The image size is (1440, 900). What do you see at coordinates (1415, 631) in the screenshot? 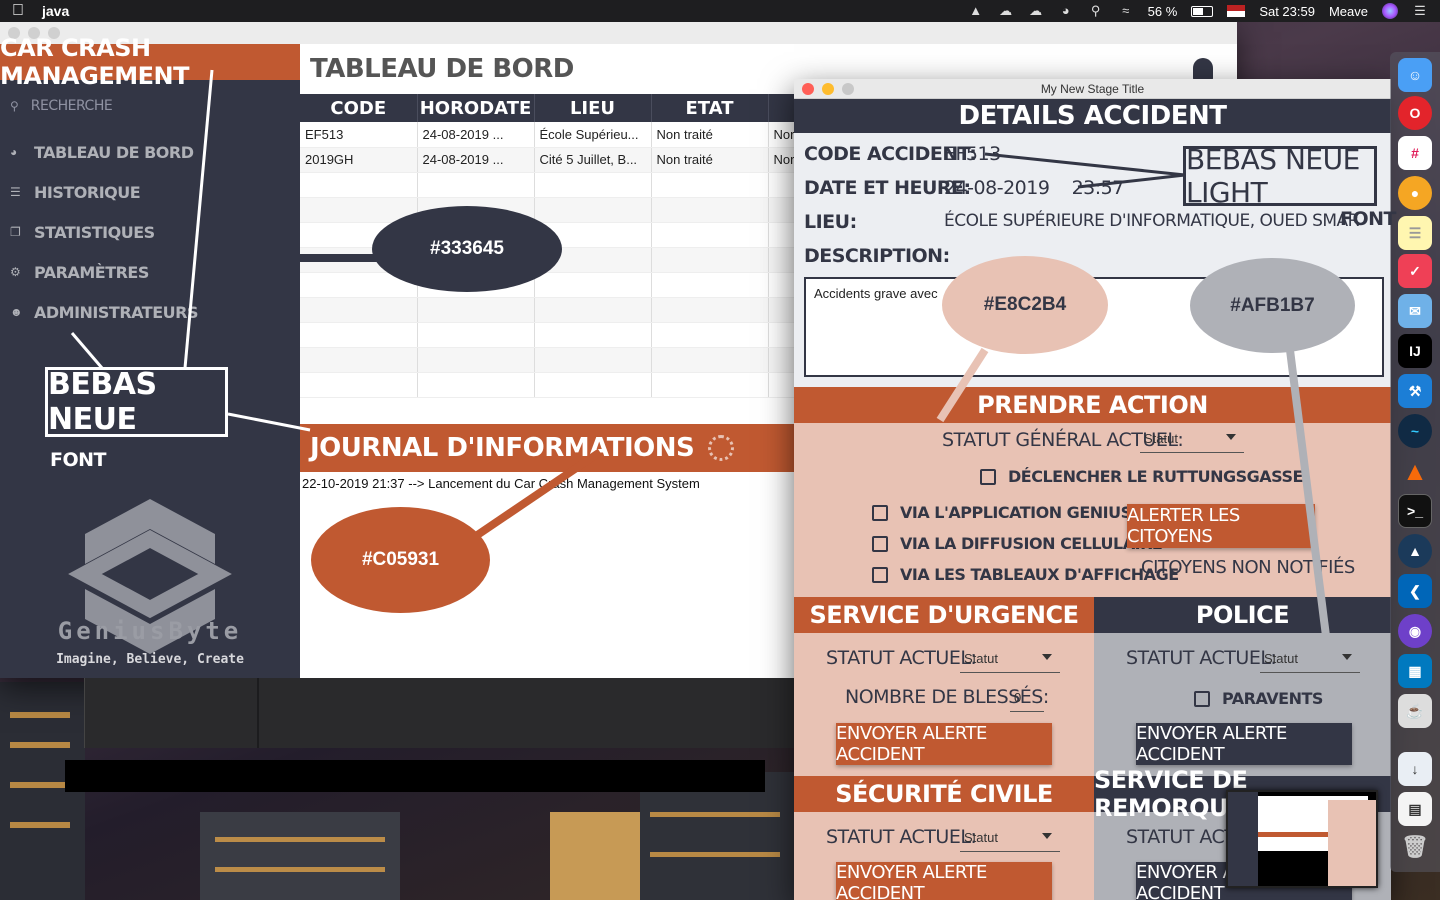
I see `github-icon: ◉` at bounding box center [1415, 631].